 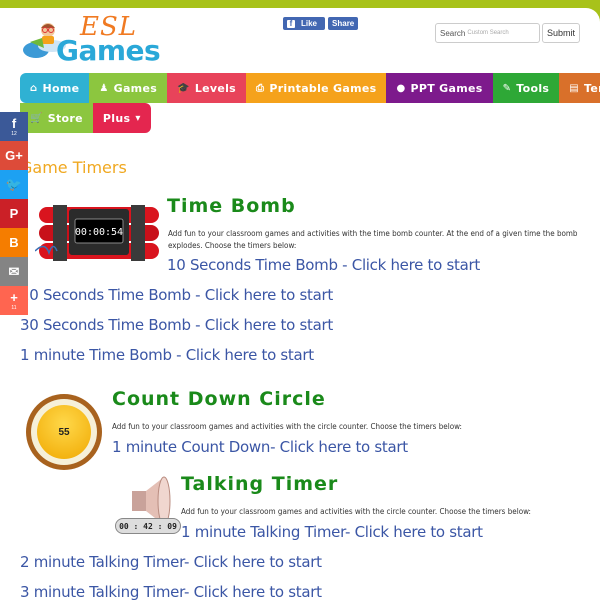 What do you see at coordinates (446, 88) in the screenshot?
I see `nav-item-label: PPT Games` at bounding box center [446, 88].